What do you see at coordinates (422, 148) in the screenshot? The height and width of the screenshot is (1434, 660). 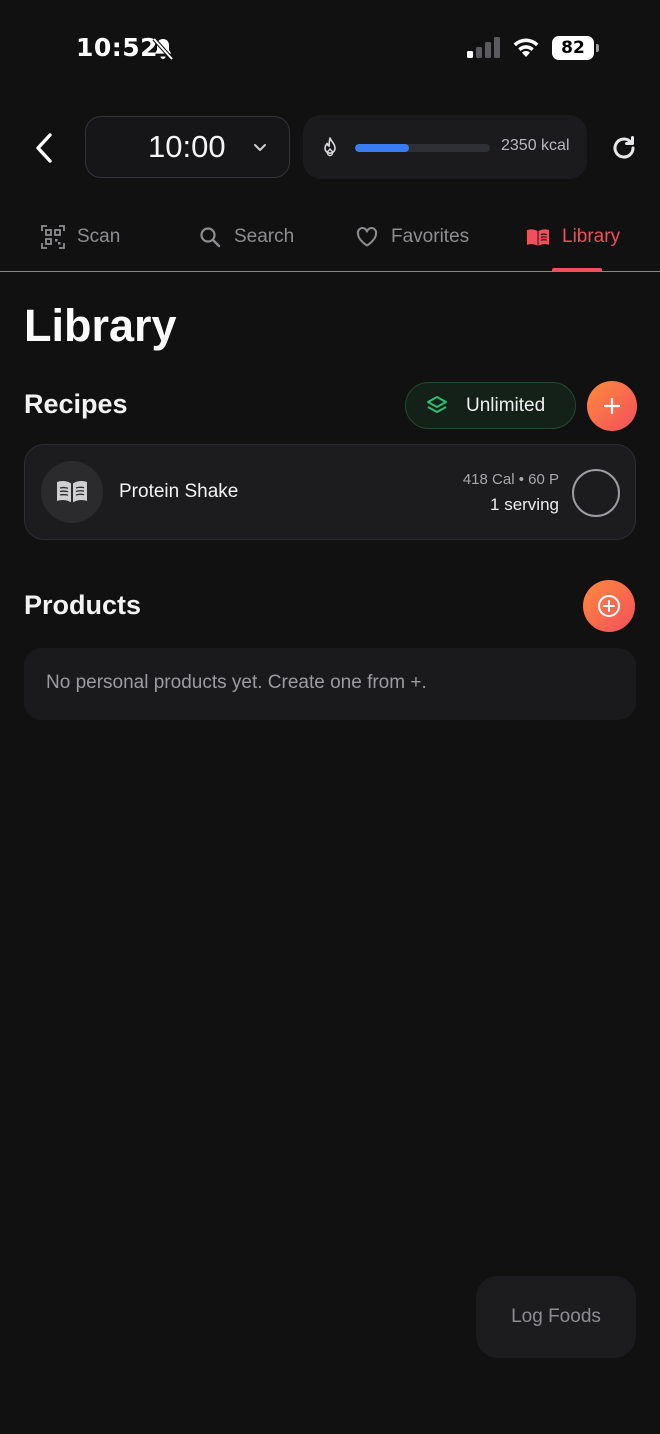 I see `calorie-progress-track` at bounding box center [422, 148].